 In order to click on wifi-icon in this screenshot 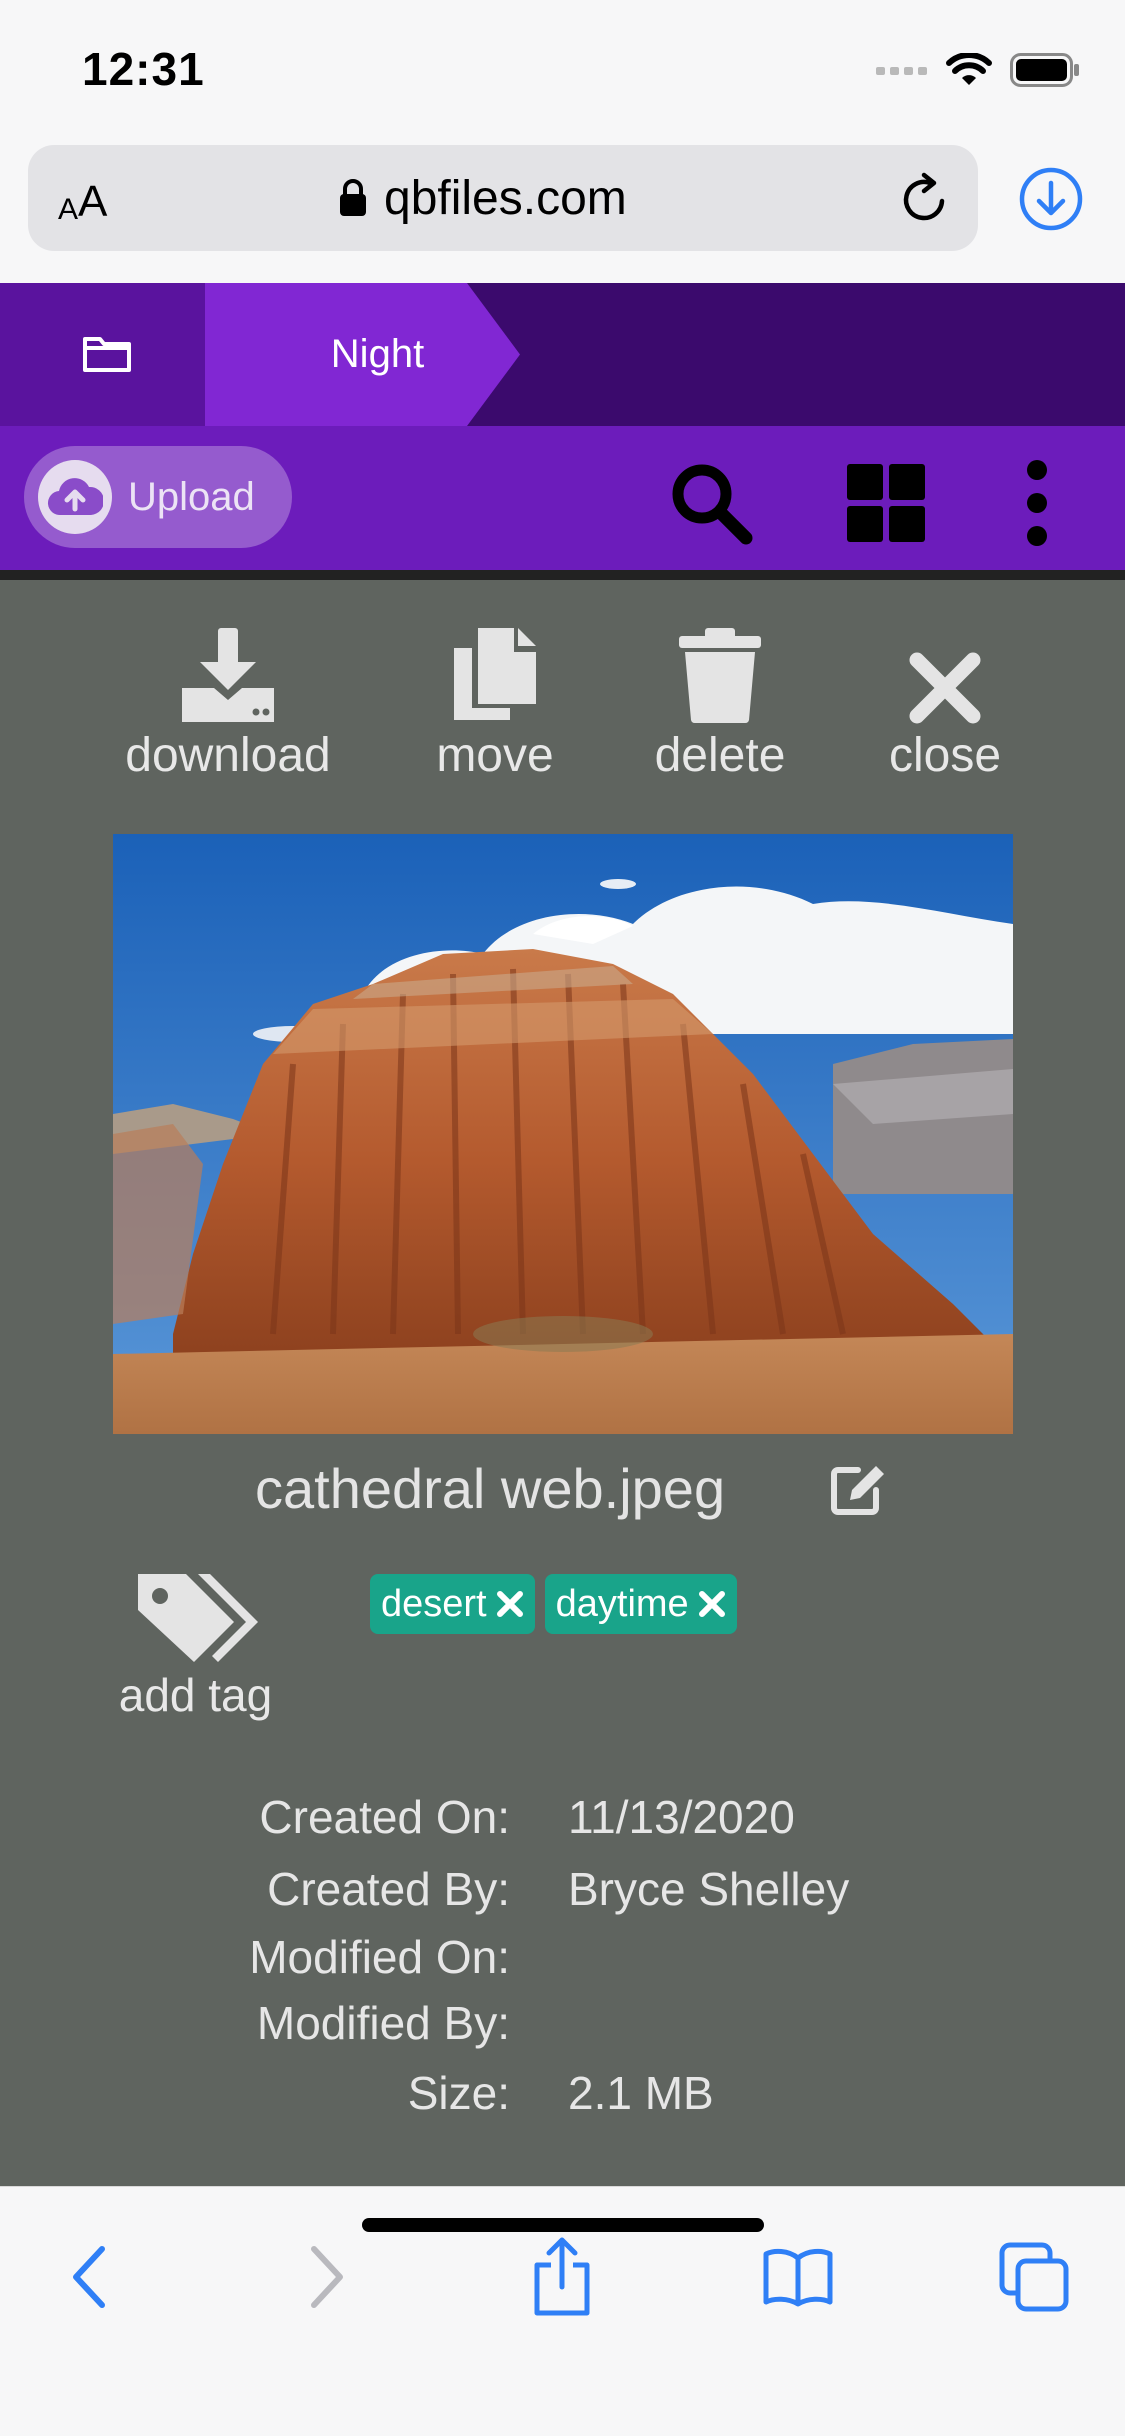, I will do `click(969, 69)`.